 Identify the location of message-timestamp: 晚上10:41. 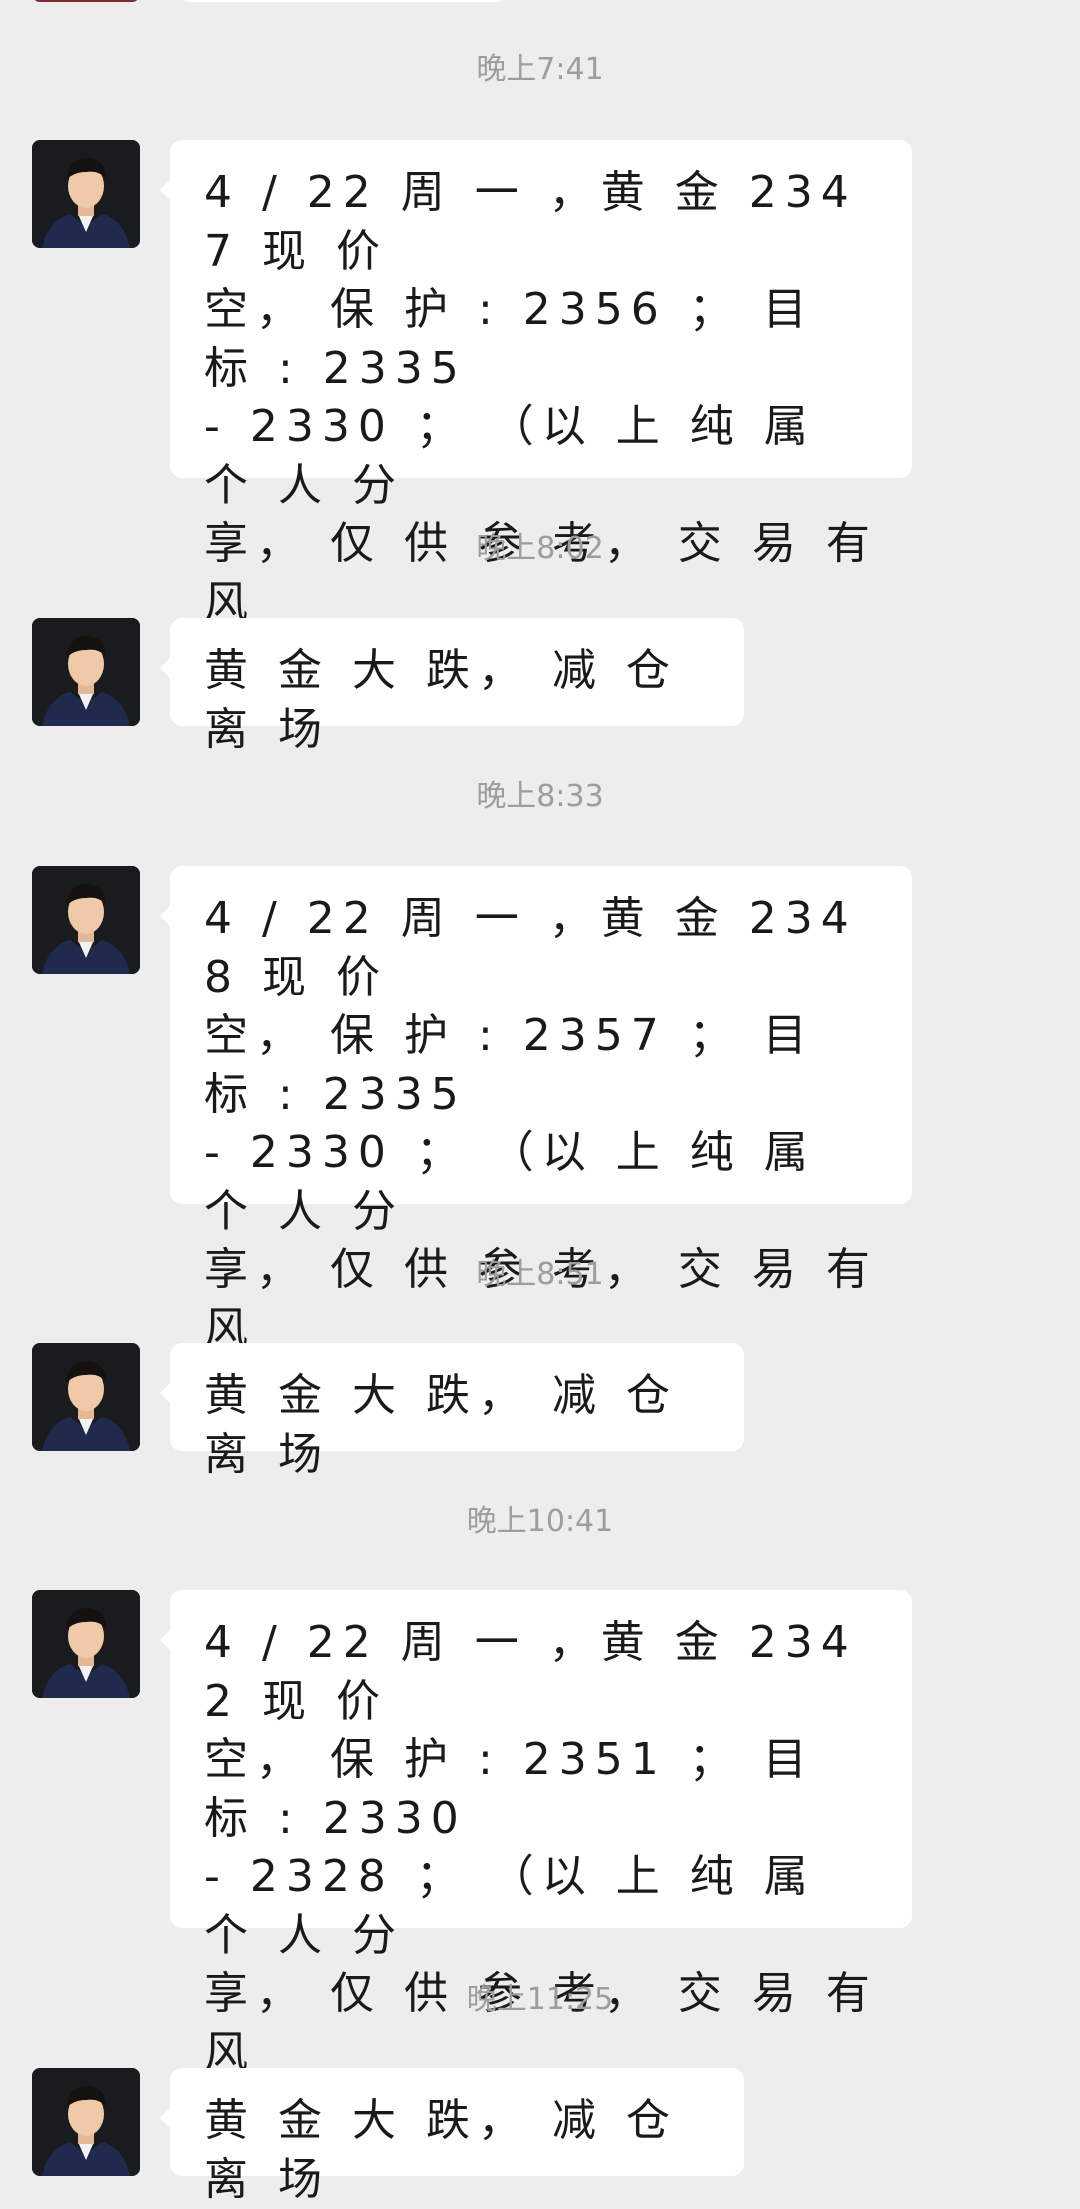
(540, 1521).